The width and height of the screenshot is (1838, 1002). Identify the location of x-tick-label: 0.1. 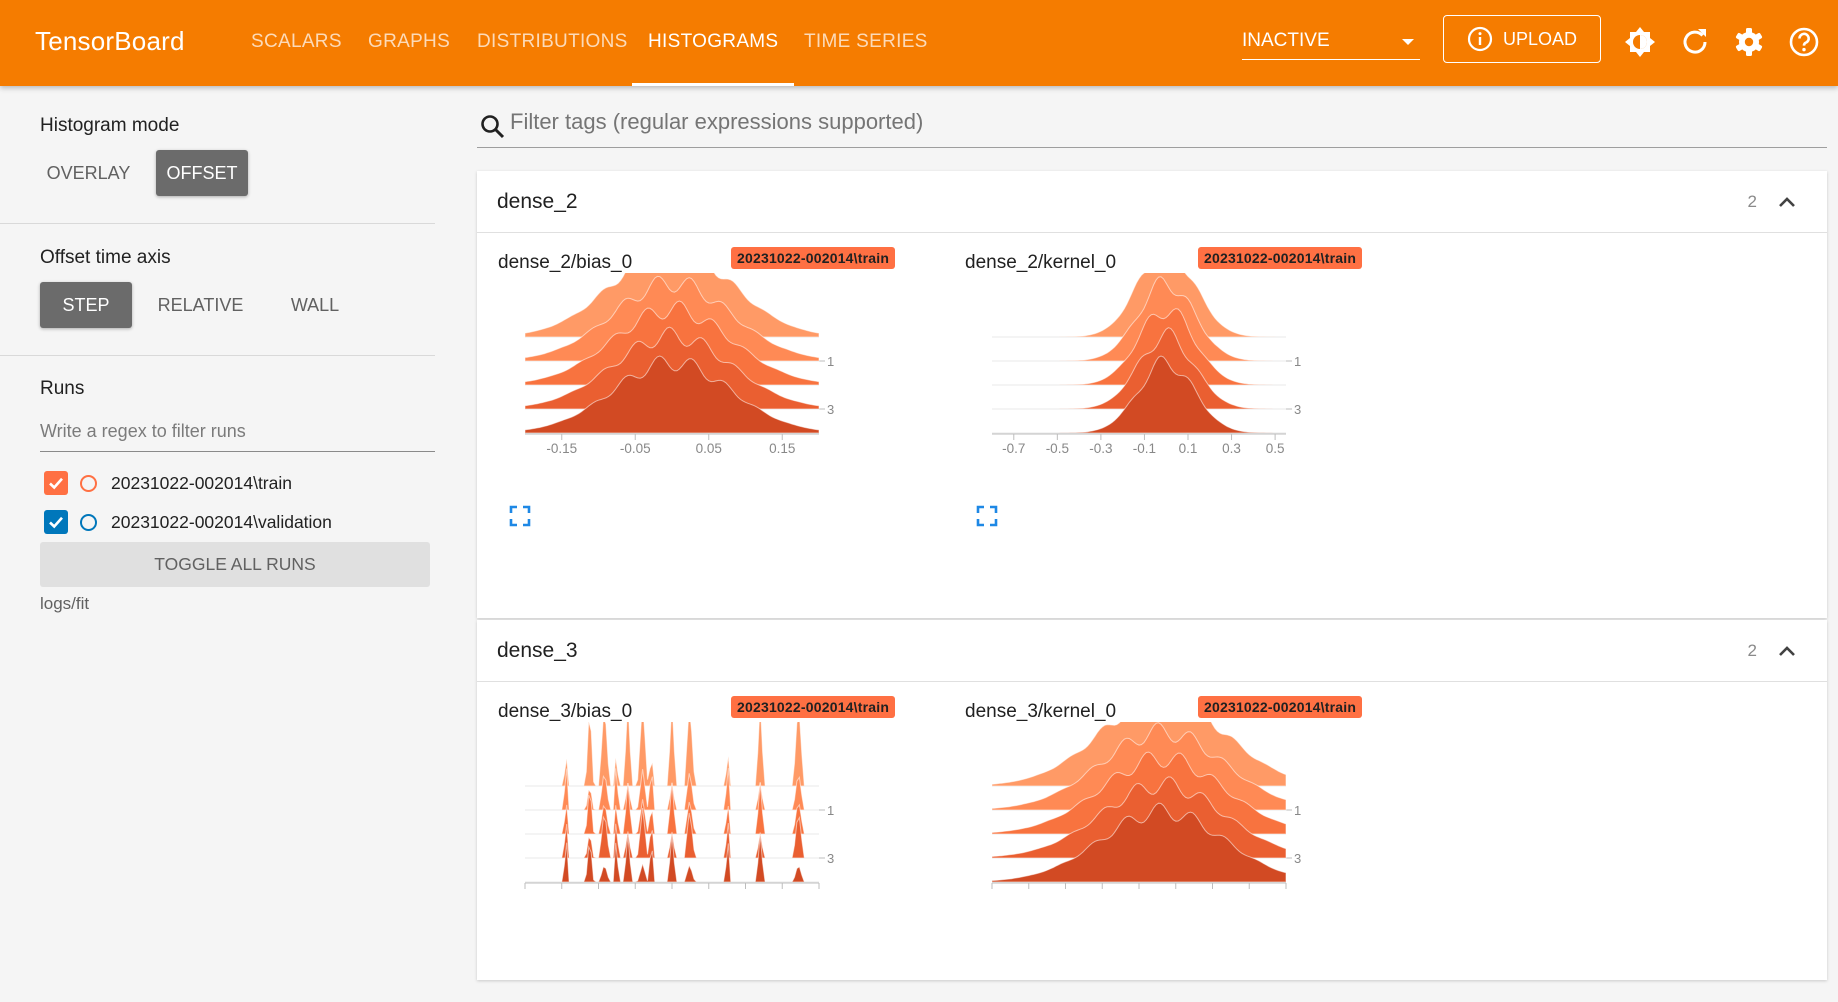
(1188, 448).